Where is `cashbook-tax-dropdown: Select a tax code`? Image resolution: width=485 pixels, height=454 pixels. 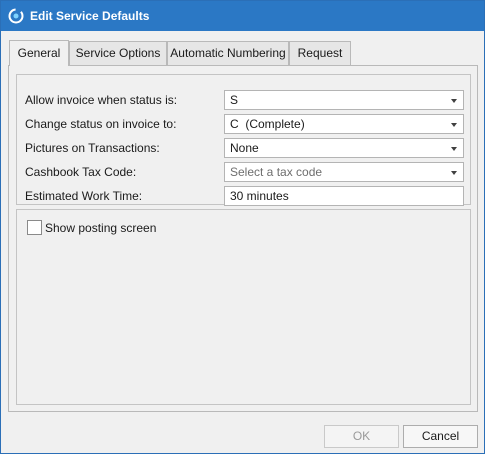 cashbook-tax-dropdown: Select a tax code is located at coordinates (344, 172).